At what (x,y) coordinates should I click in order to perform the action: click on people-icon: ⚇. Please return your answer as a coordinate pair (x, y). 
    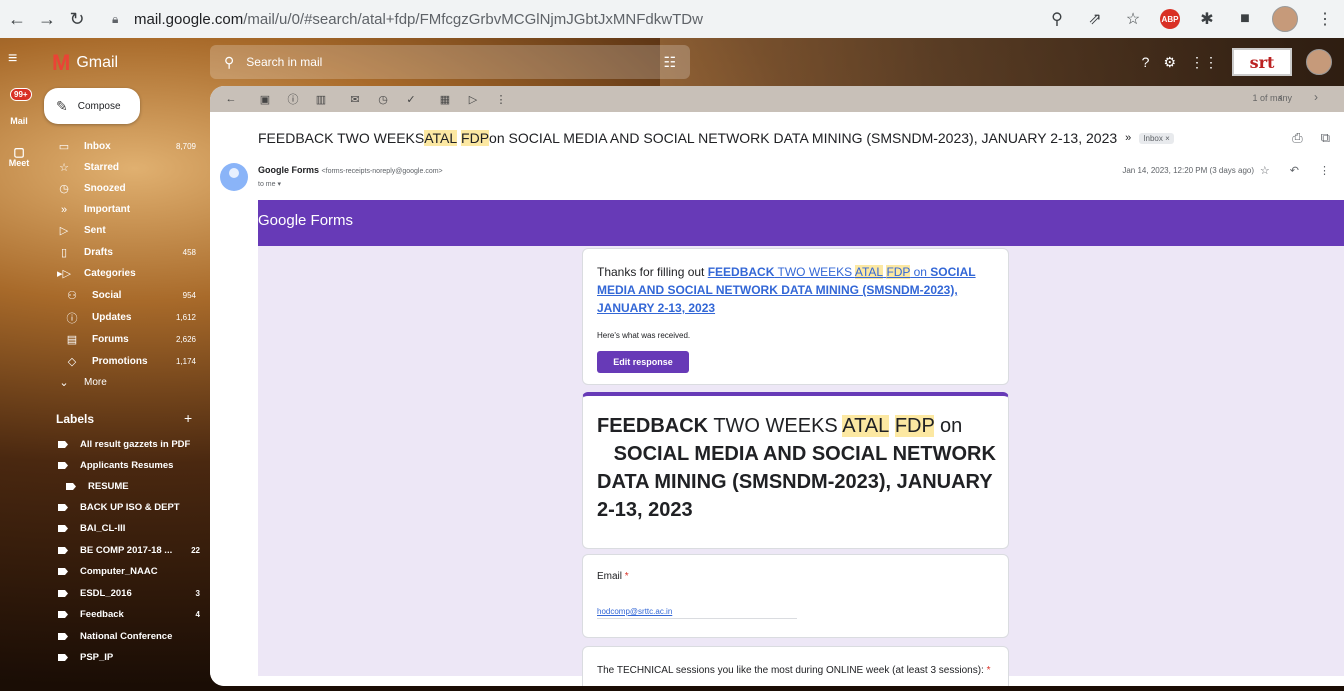
    Looking at the image, I should click on (72, 296).